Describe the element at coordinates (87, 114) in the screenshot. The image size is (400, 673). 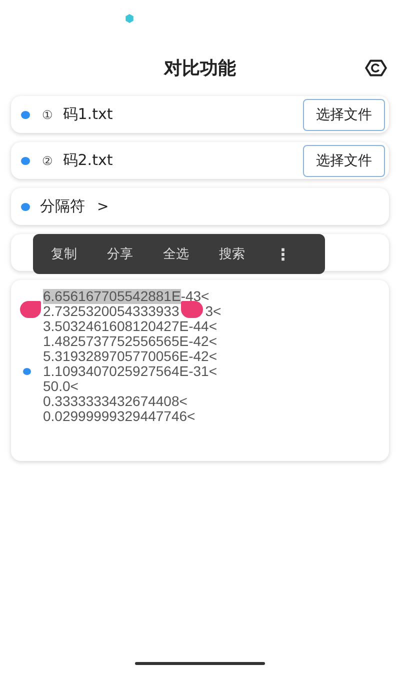
I see `file-name: 码1.txt` at that location.